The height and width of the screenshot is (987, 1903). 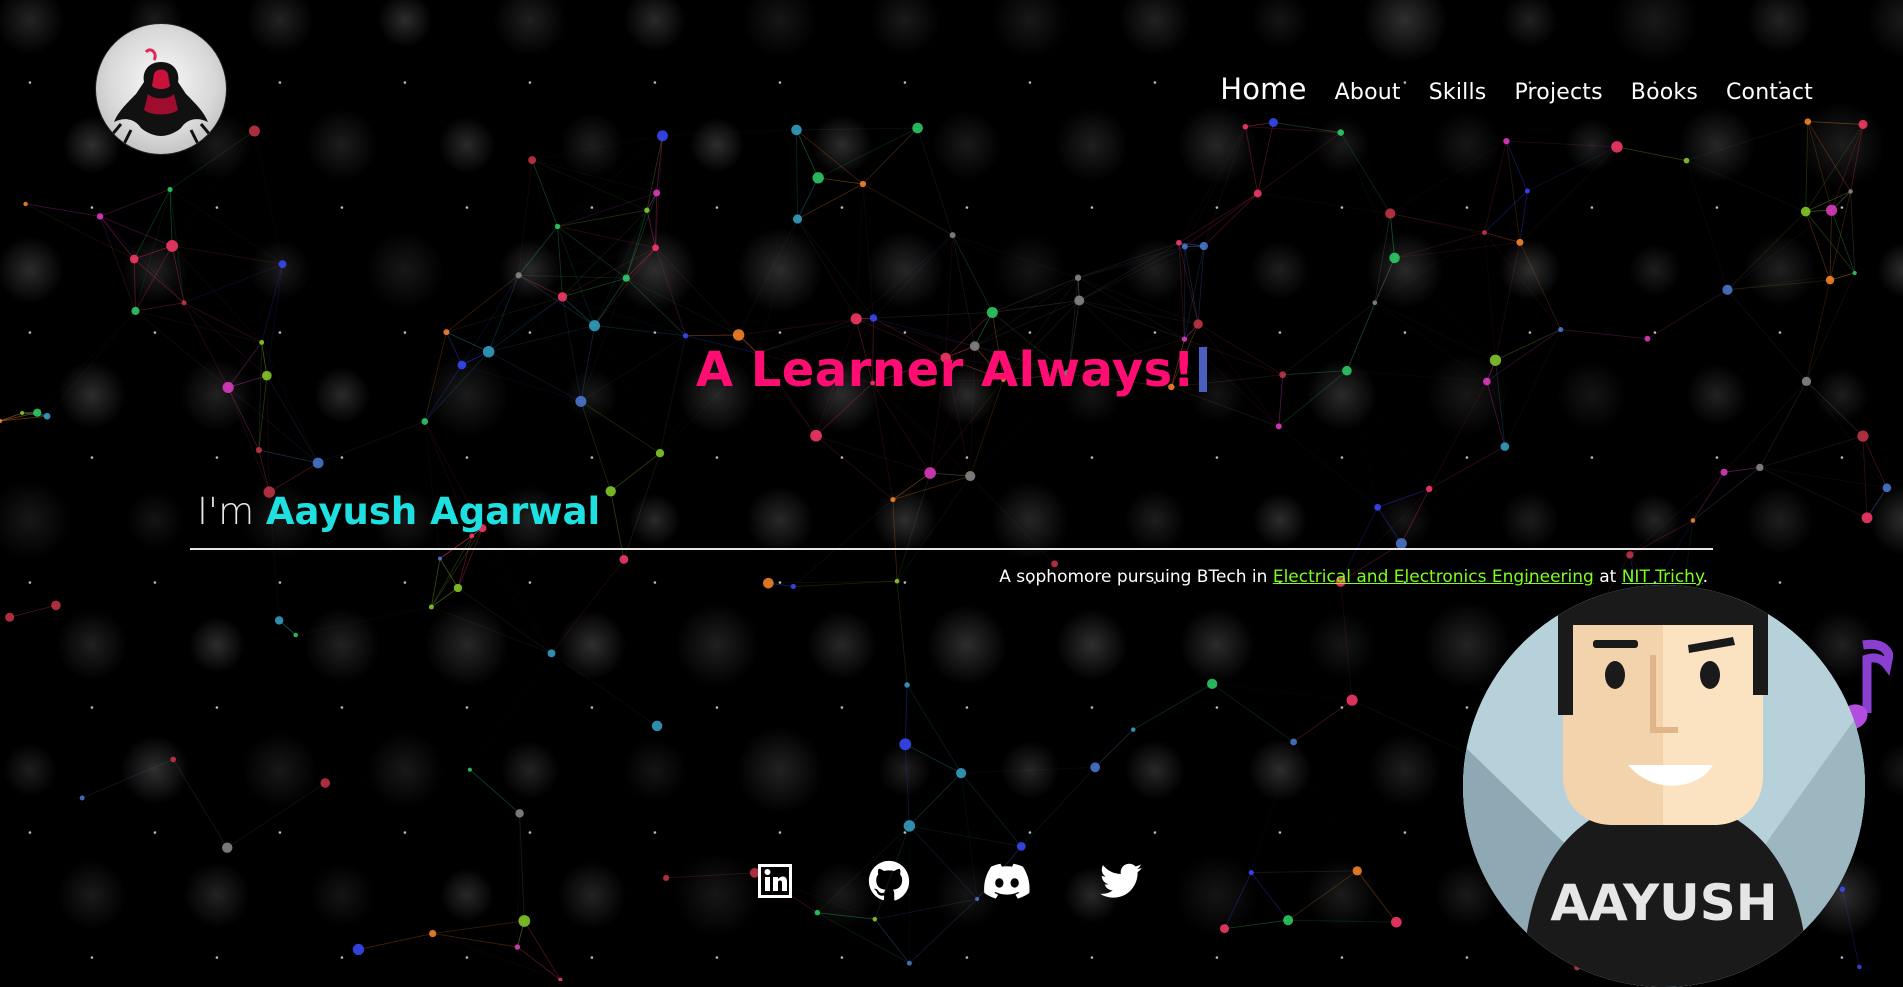 I want to click on github-icon, so click(x=889, y=881).